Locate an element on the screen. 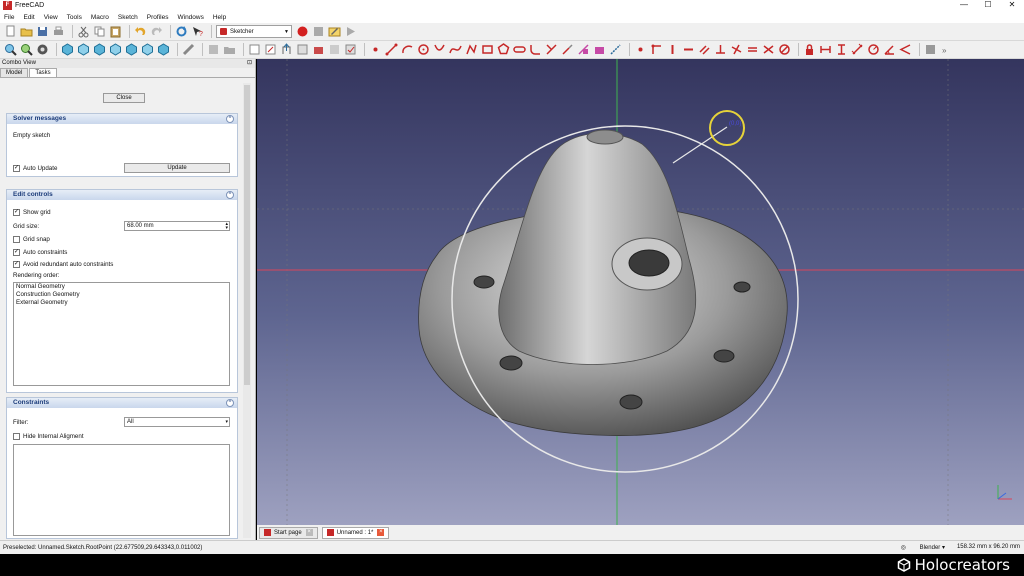  menu-file: File is located at coordinates (9, 17).